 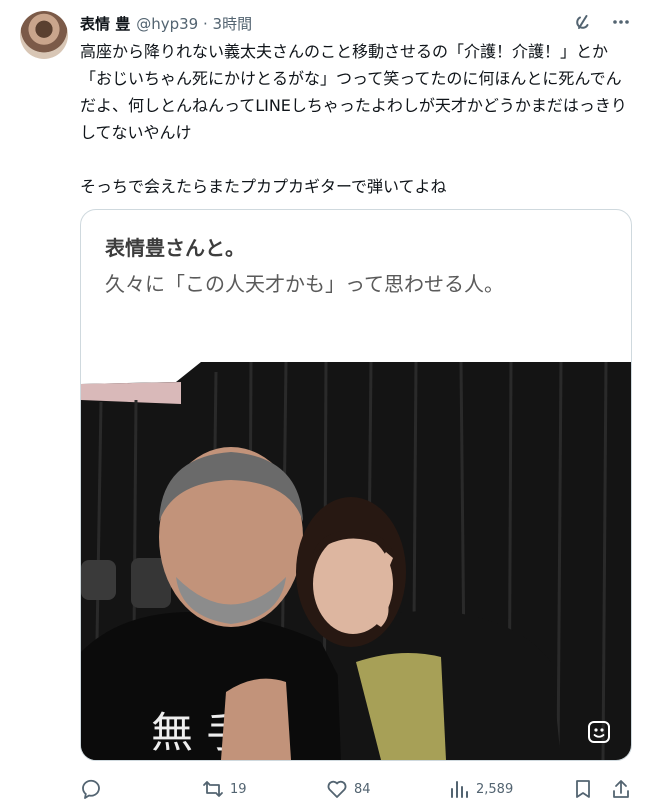 What do you see at coordinates (44, 35) in the screenshot?
I see `avatar` at bounding box center [44, 35].